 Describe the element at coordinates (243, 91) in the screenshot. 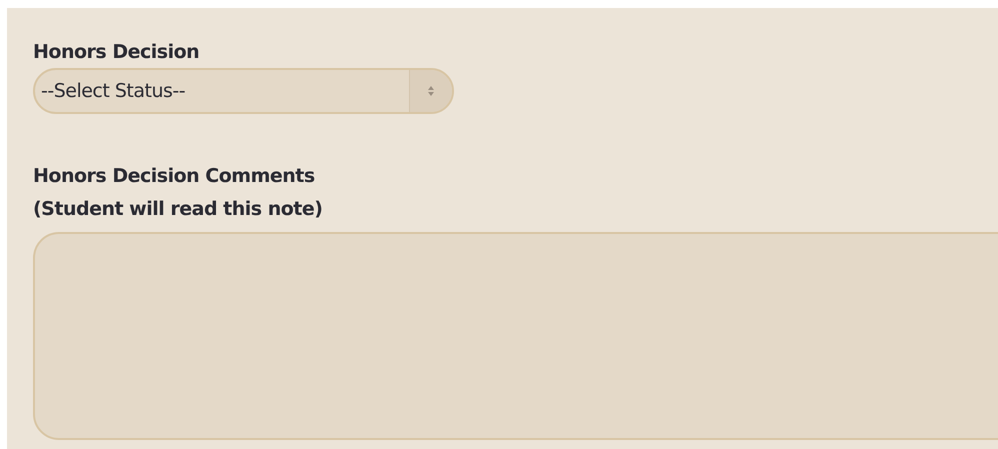

I see `status-select: --Select Status--` at that location.